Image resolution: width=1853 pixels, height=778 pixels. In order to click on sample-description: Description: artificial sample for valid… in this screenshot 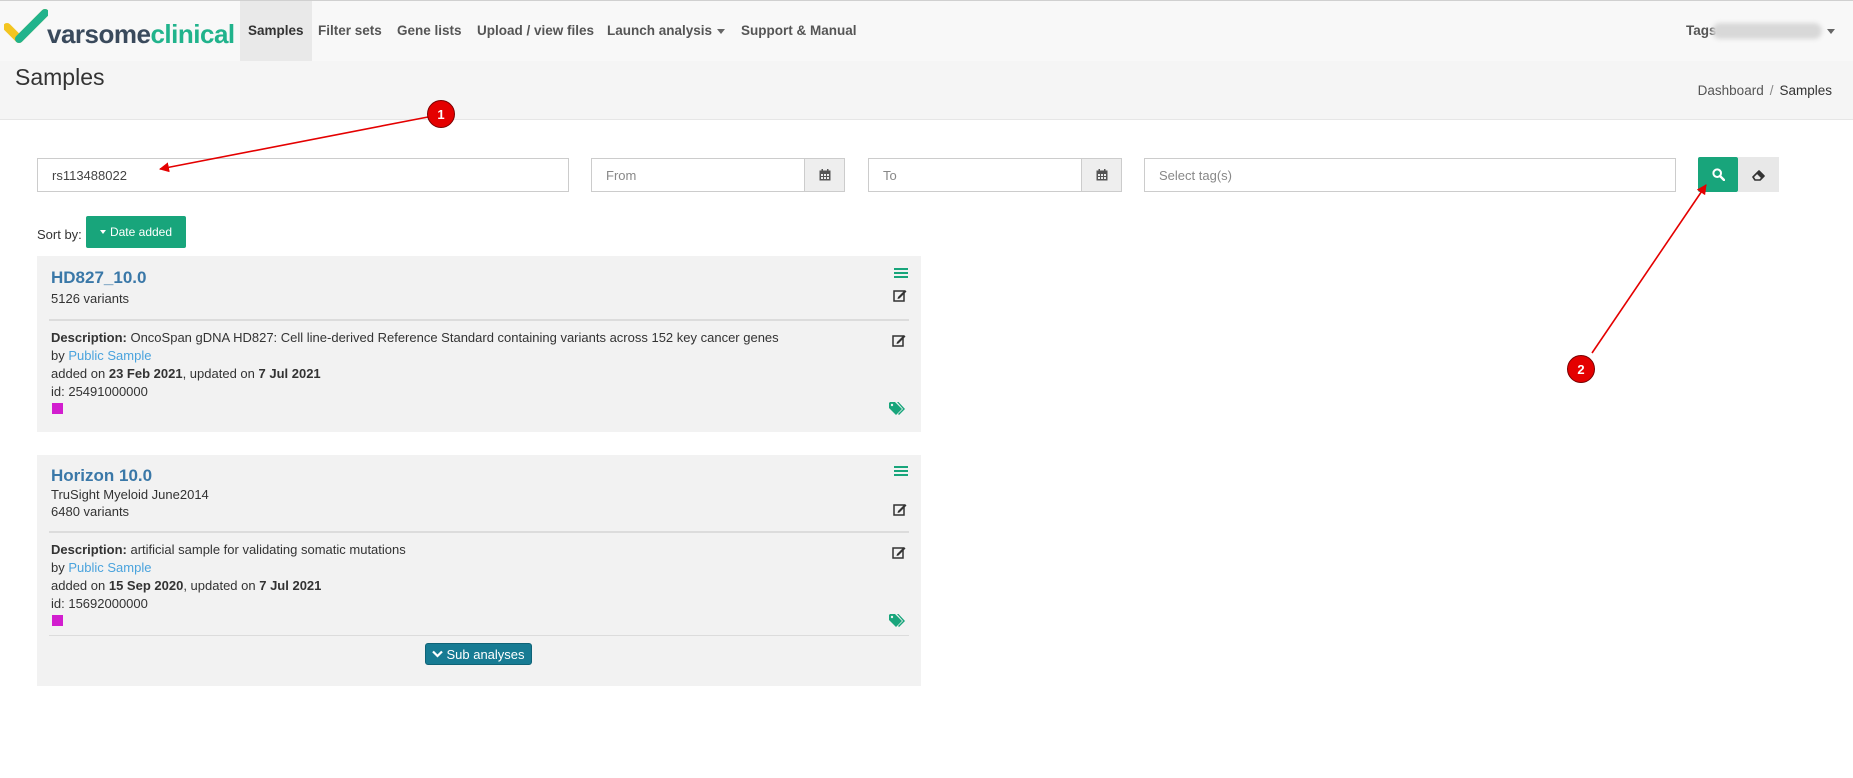, I will do `click(228, 549)`.